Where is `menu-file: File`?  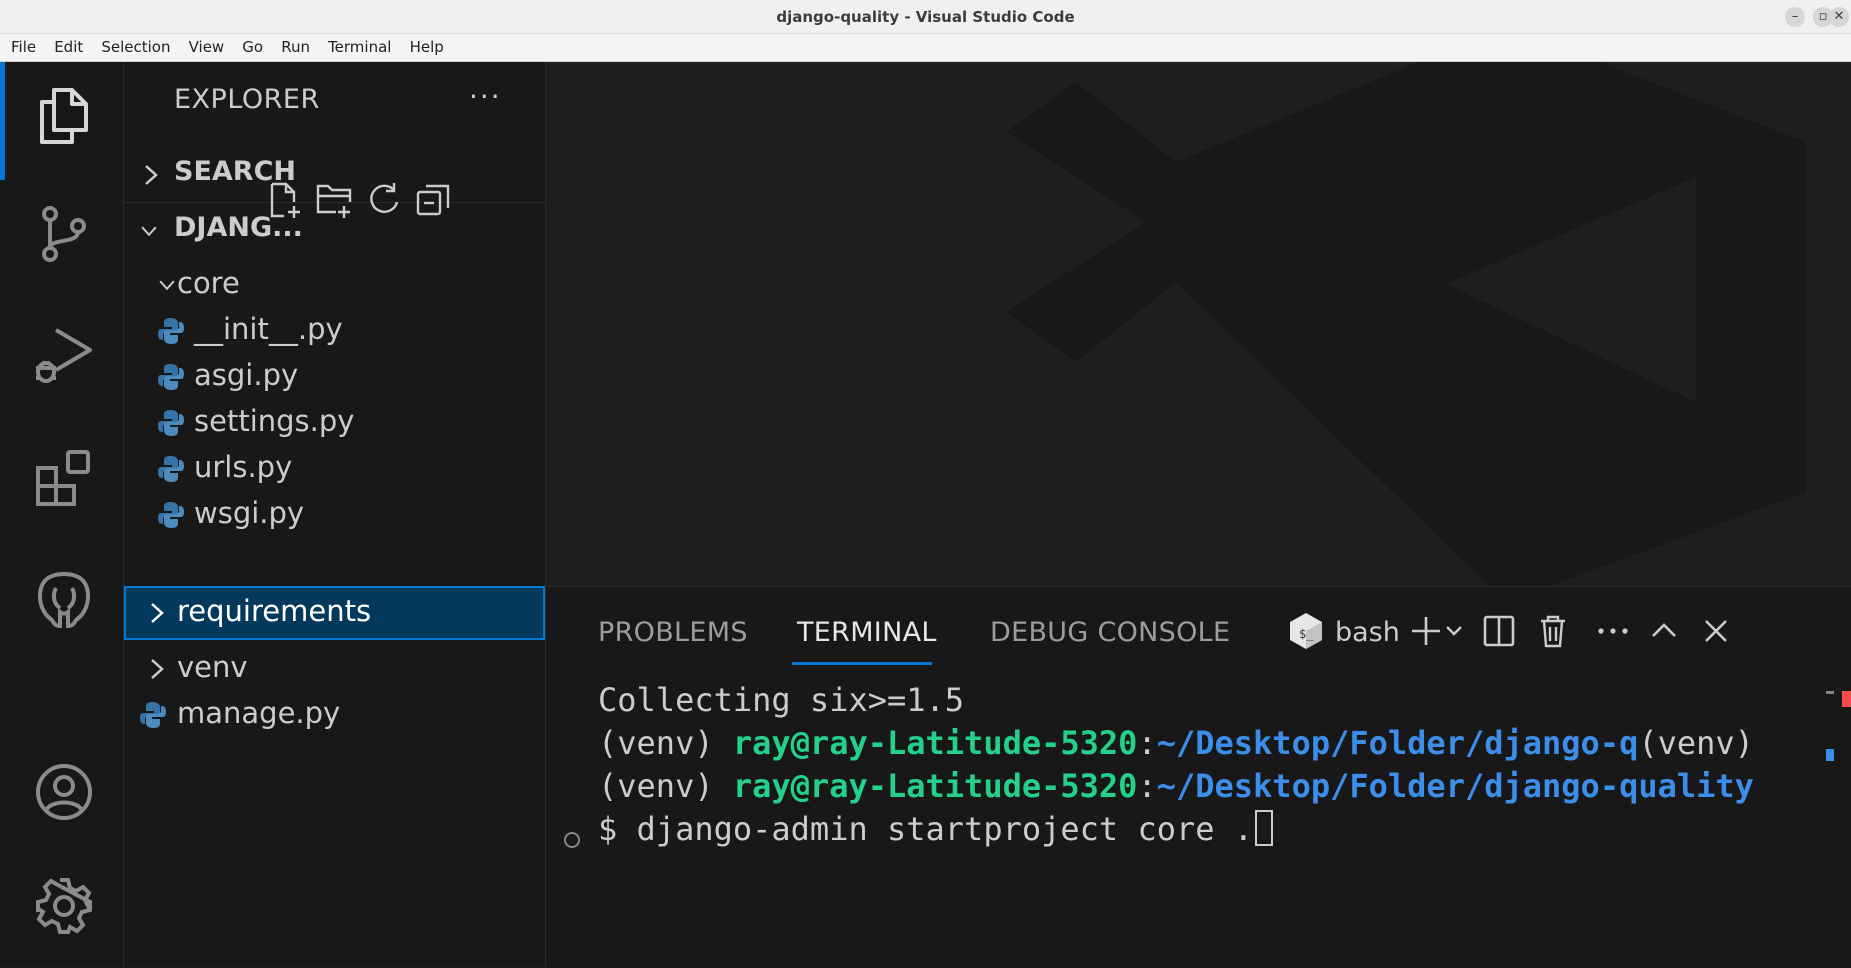 menu-file: File is located at coordinates (23, 47).